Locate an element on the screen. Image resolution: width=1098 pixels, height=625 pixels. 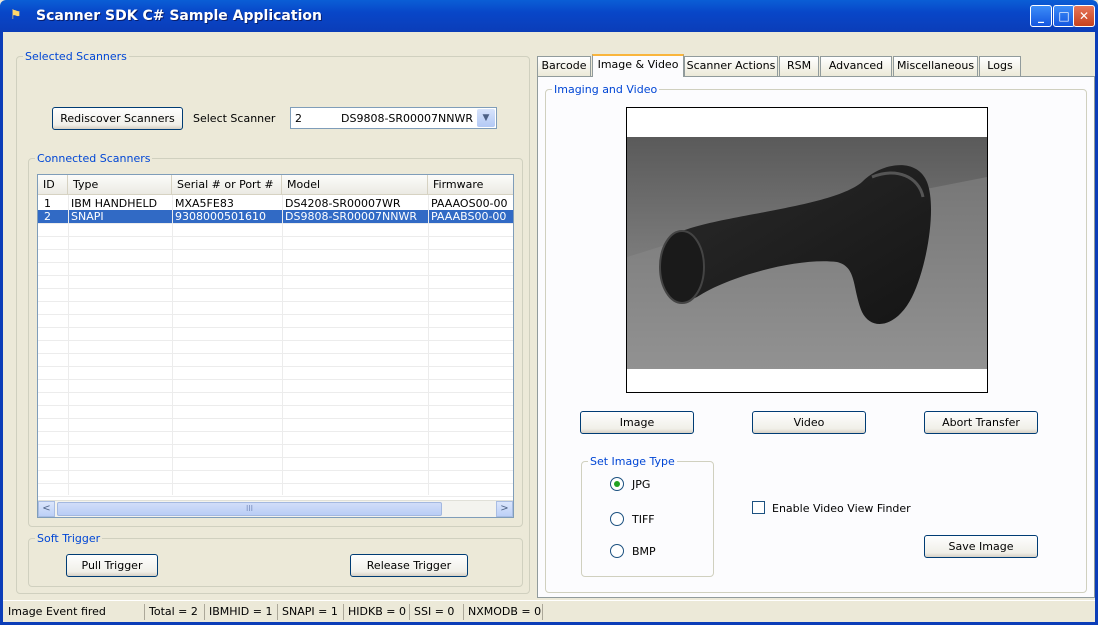
video-button: Video is located at coordinates (809, 422).